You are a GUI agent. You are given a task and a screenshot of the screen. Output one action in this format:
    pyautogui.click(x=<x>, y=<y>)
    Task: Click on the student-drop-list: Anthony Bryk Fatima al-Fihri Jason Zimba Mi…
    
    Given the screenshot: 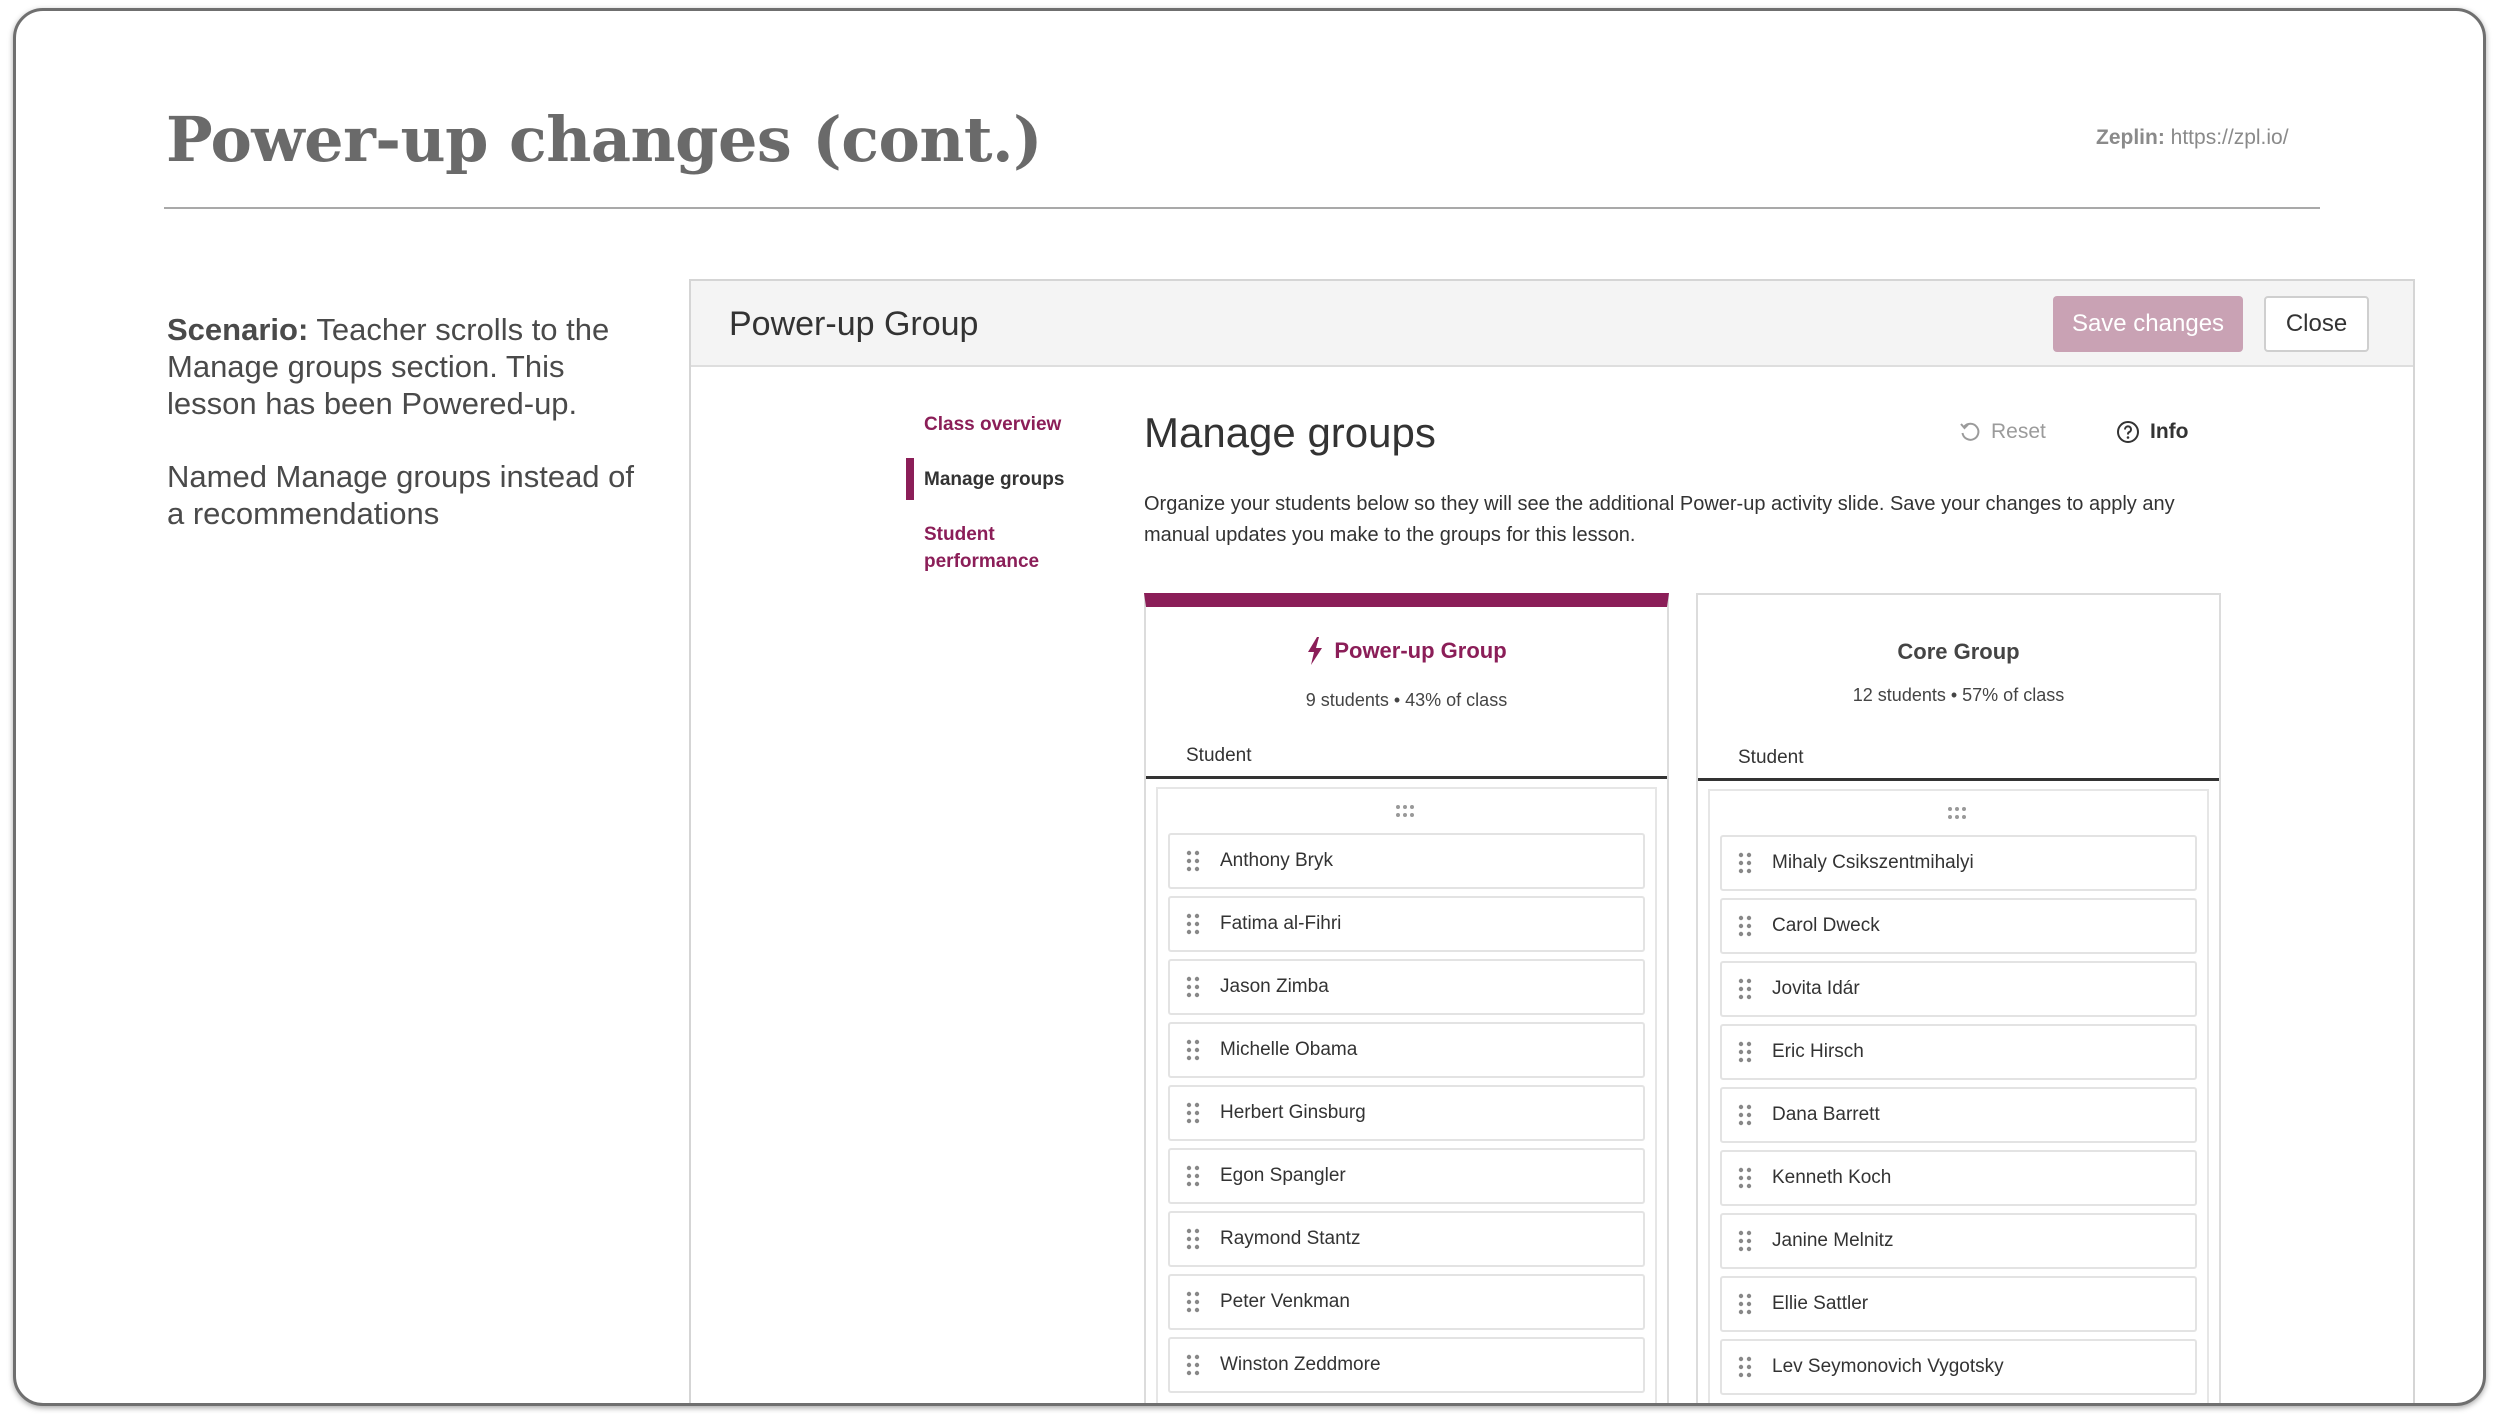 What is the action you would take?
    pyautogui.click(x=1406, y=1095)
    